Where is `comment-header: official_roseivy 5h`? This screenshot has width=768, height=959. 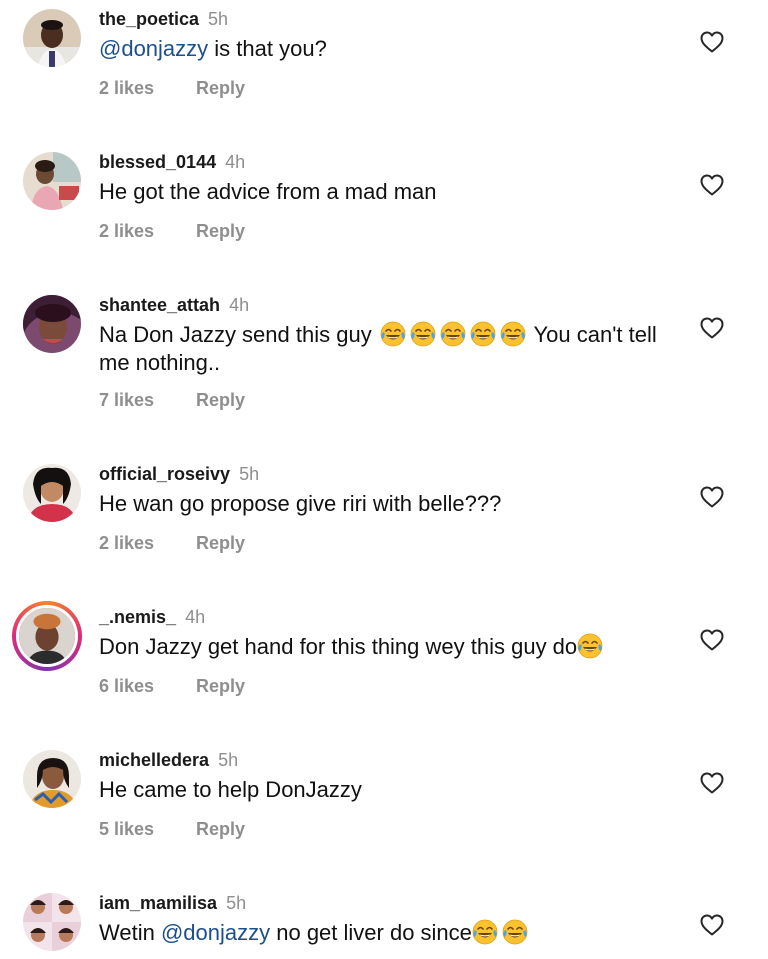 comment-header: official_roseivy 5h is located at coordinates (179, 474).